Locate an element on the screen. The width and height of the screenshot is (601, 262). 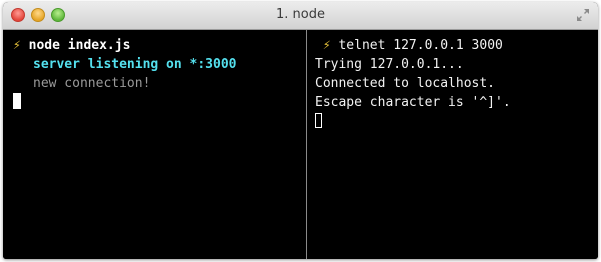
output-line: new connection! is located at coordinates (92, 83).